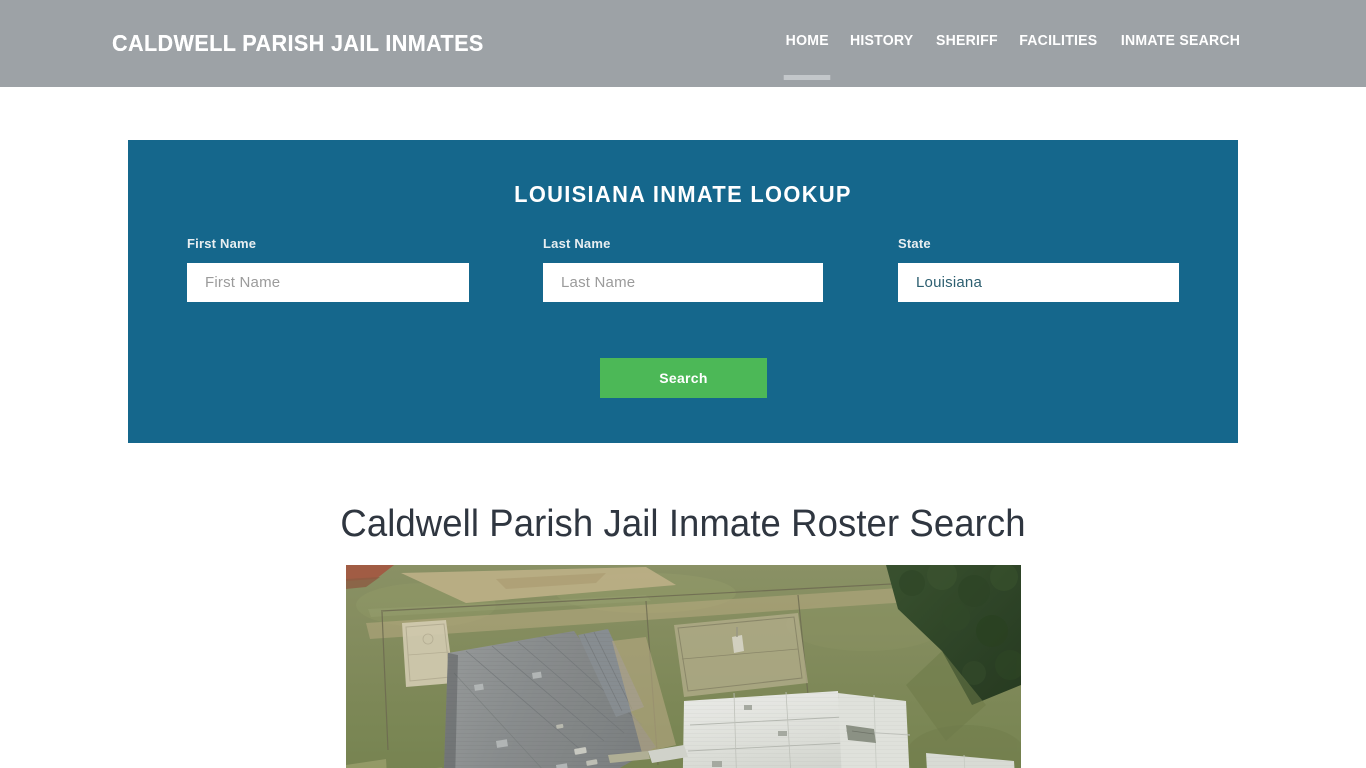 The width and height of the screenshot is (1366, 768). I want to click on last-name-field-group: Last Name, so click(683, 269).